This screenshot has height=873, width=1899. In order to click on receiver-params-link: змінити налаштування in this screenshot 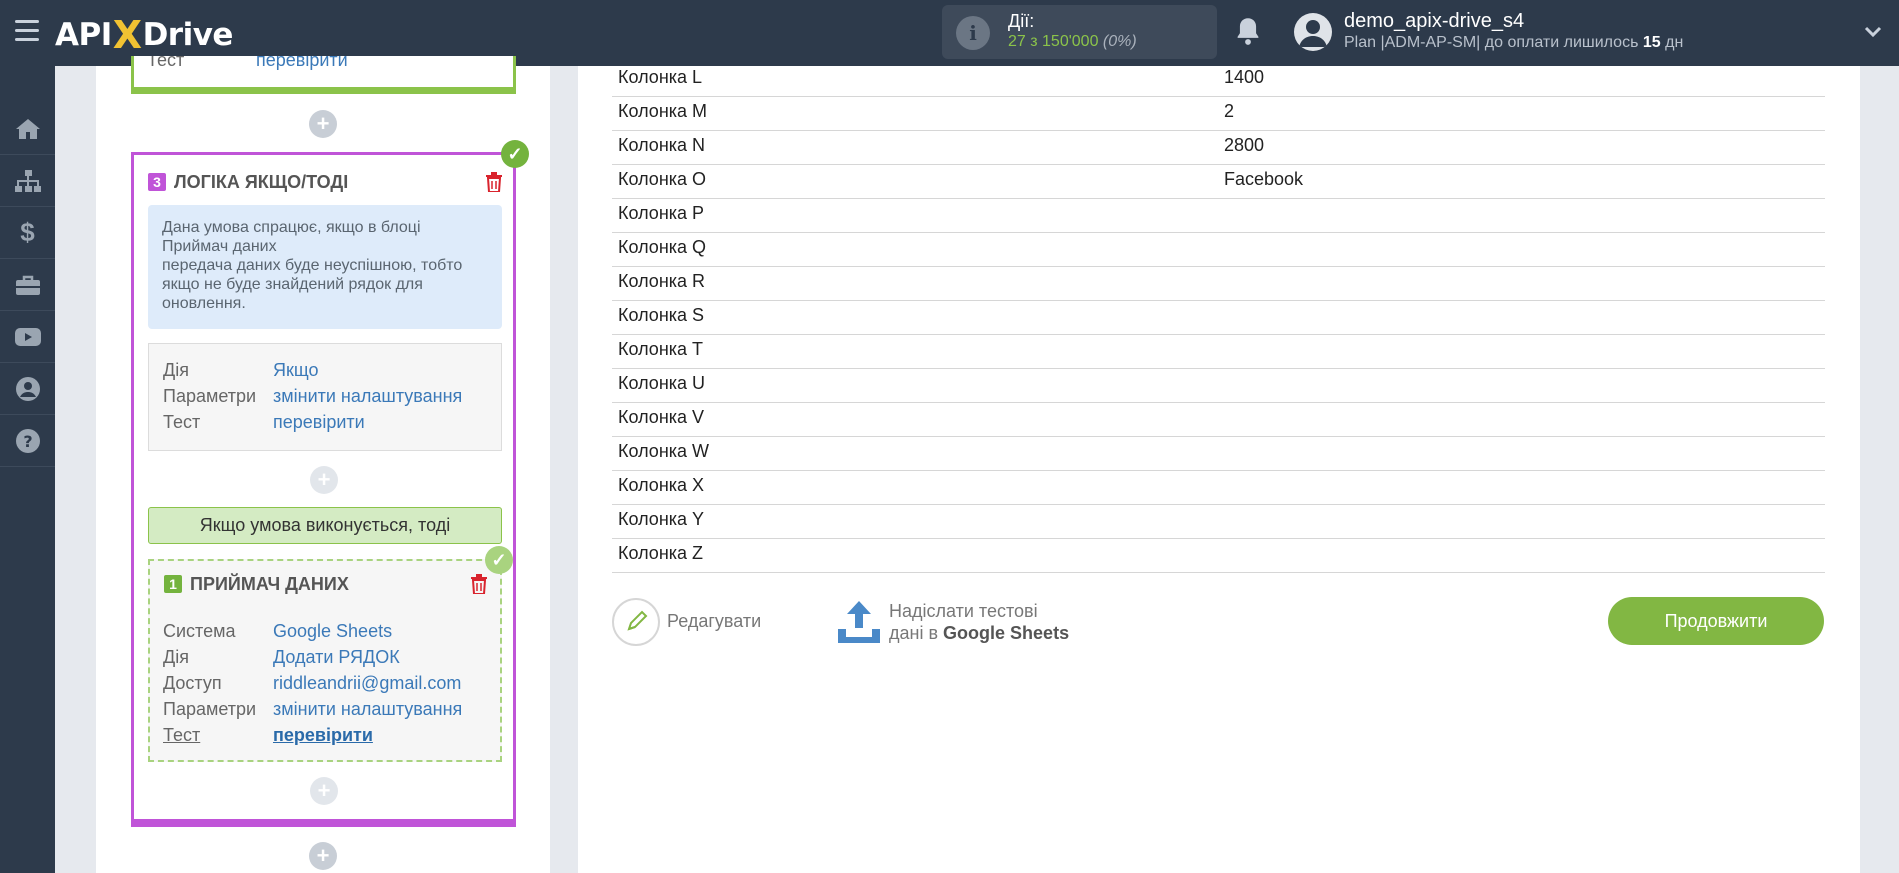, I will do `click(367, 709)`.